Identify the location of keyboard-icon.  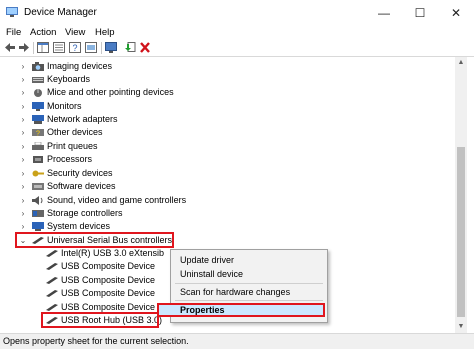
(38, 80).